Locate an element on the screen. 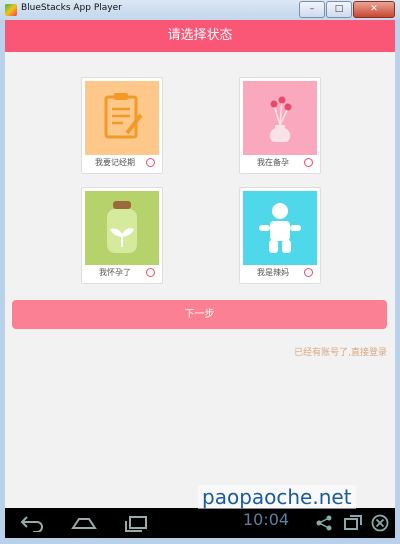 This screenshot has height=544, width=400. status-clock: 10:04 is located at coordinates (266, 519).